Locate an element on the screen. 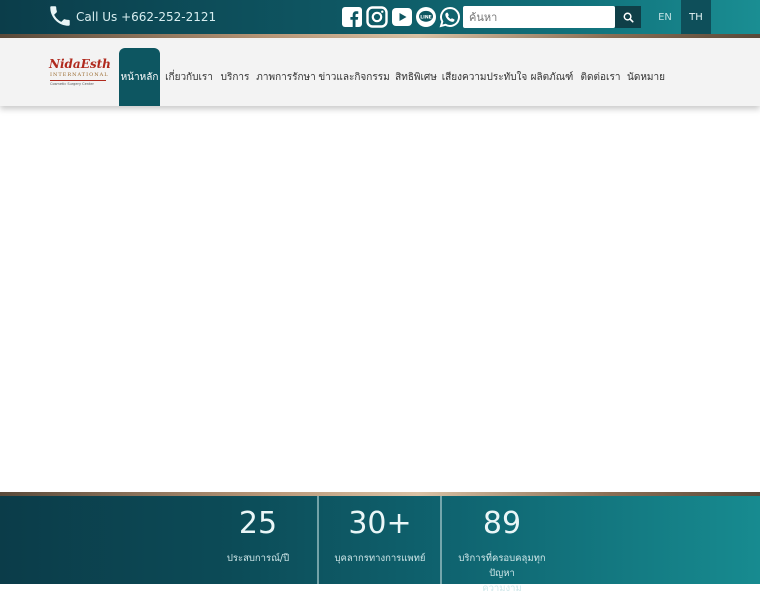 The width and height of the screenshot is (760, 600). nav-item-contact: ติดต่อเรา is located at coordinates (600, 77).